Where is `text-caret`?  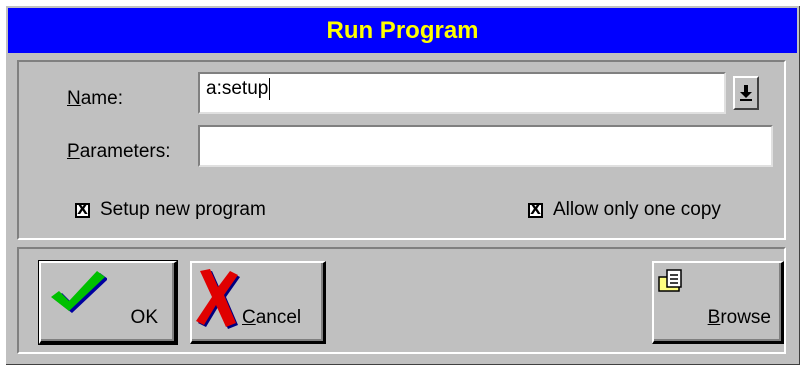 text-caret is located at coordinates (270, 89).